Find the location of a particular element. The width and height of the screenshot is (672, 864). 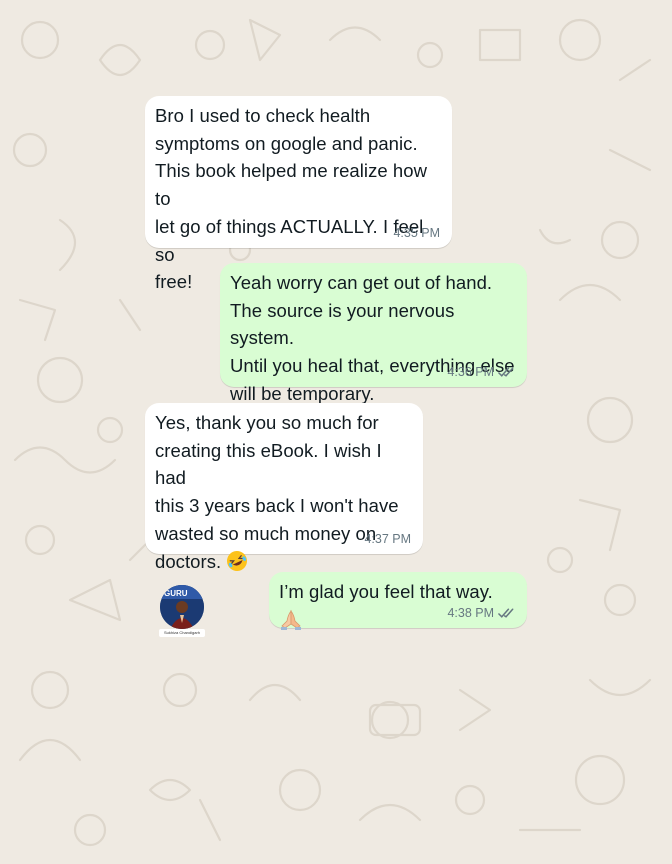

message-time: 4:38 PM is located at coordinates (470, 613).